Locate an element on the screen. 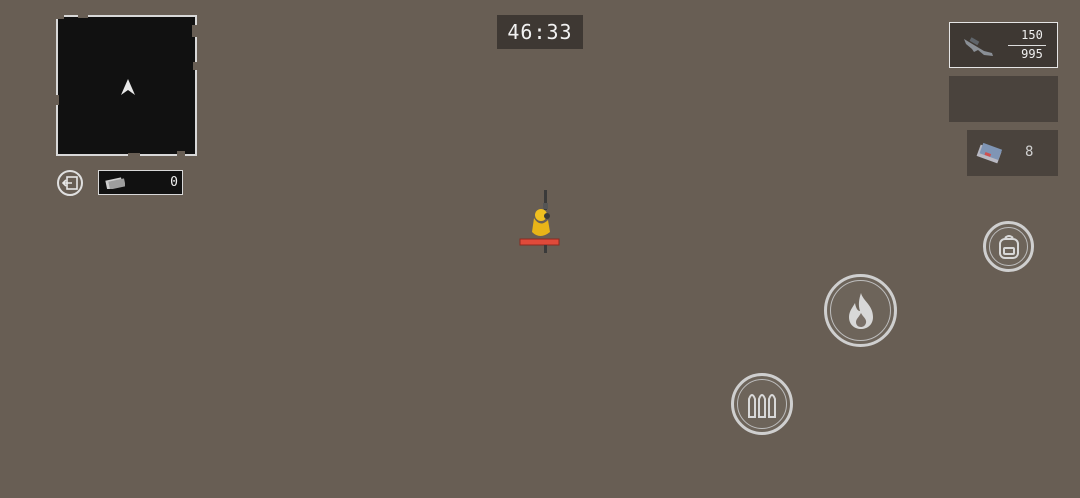 This screenshot has width=1080, height=498. exit-icon is located at coordinates (70, 183).